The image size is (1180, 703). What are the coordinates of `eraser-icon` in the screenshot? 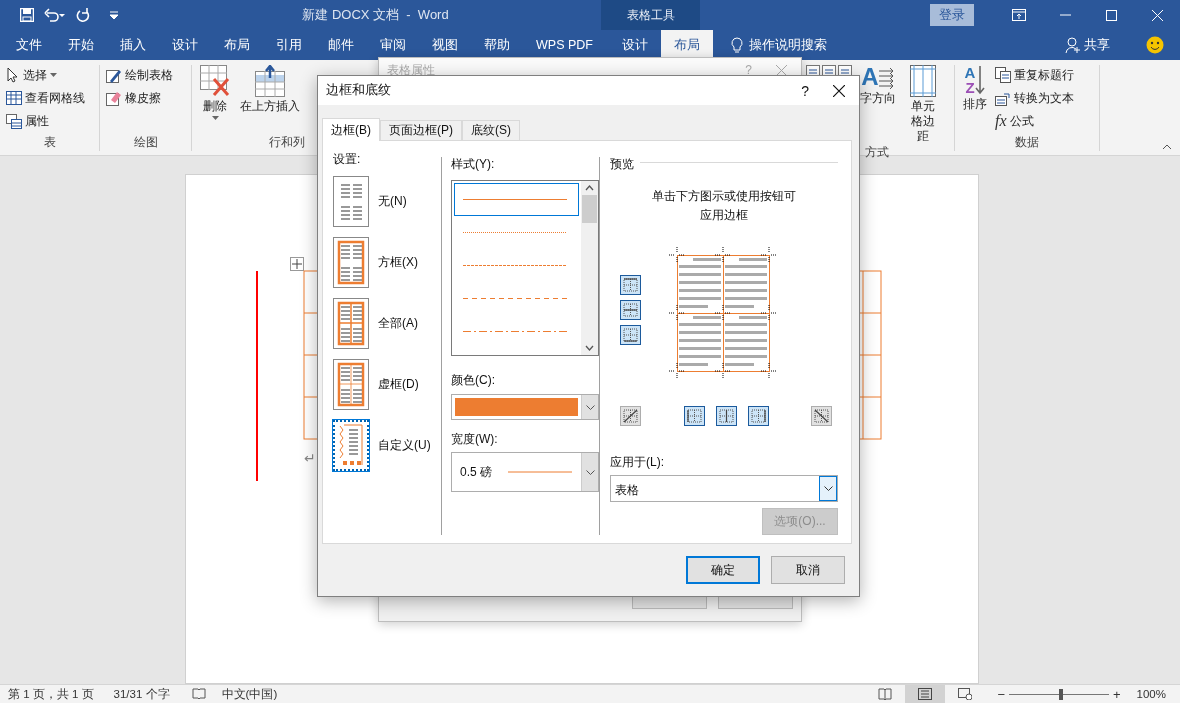 It's located at (114, 98).